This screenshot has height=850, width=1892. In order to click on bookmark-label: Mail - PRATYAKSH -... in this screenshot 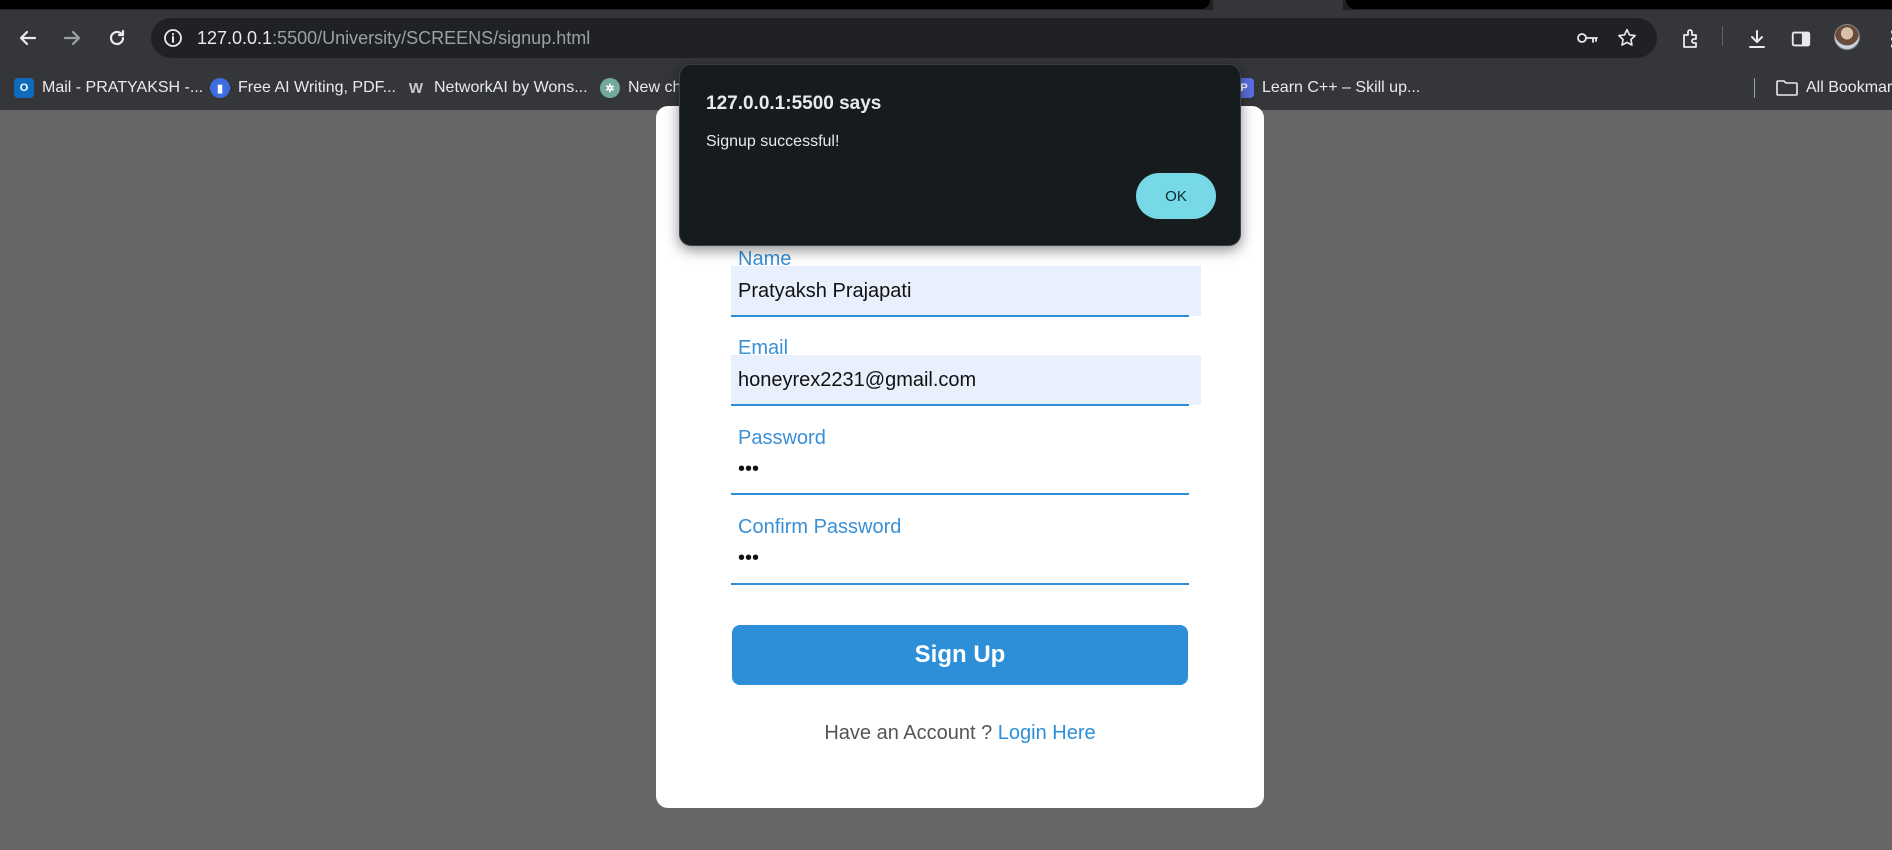, I will do `click(123, 87)`.